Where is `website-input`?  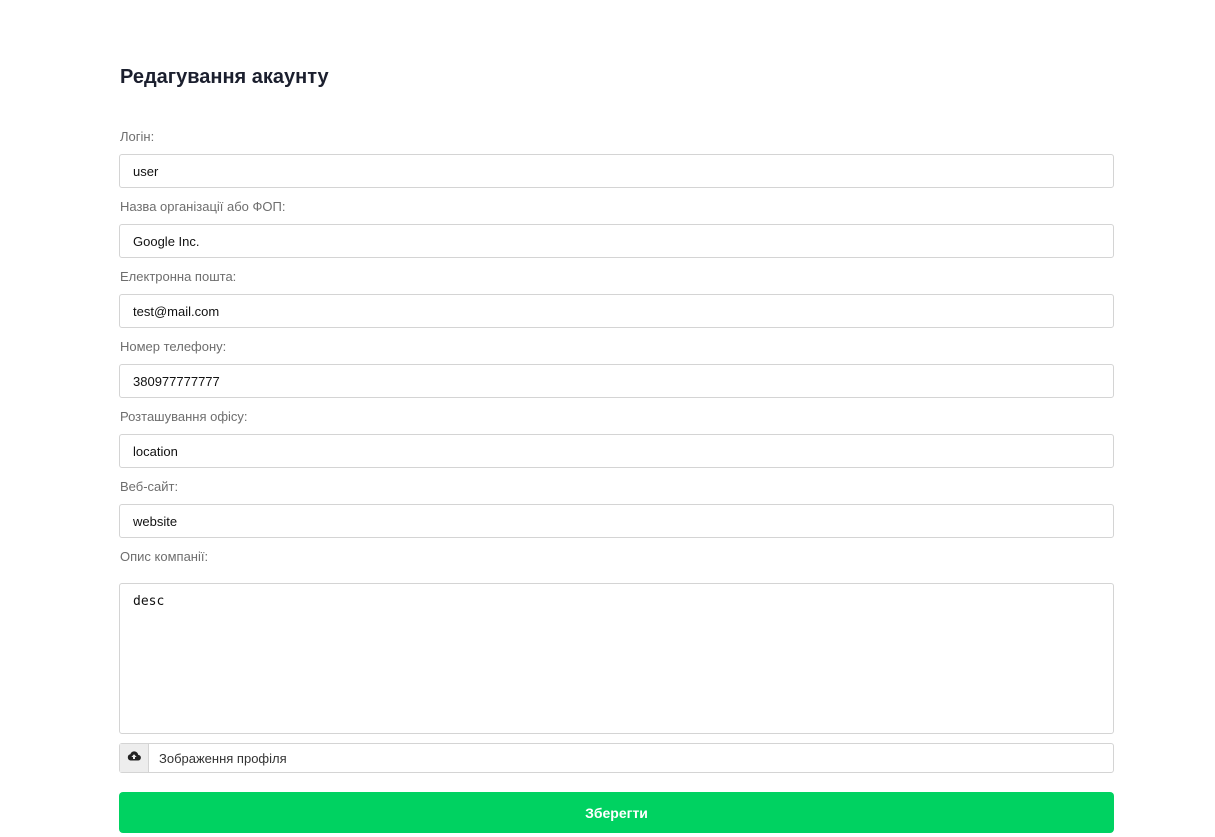
website-input is located at coordinates (616, 521).